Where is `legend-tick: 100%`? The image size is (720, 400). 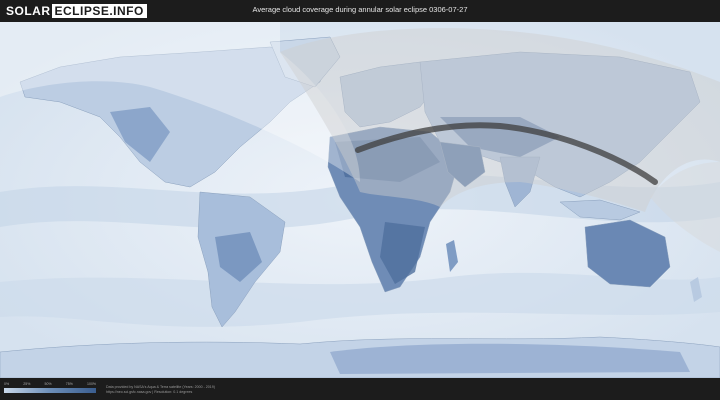 legend-tick: 100% is located at coordinates (91, 384).